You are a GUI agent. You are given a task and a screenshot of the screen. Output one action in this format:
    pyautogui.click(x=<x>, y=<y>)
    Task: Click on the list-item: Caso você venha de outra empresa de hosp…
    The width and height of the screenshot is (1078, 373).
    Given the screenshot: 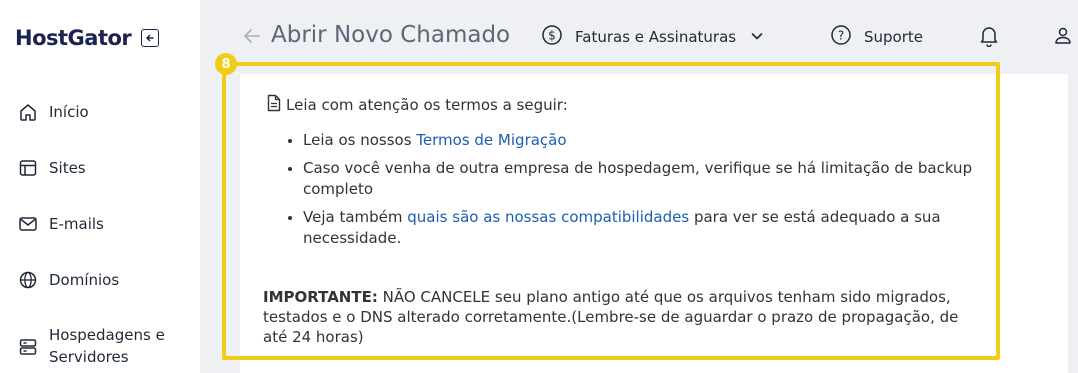 What is the action you would take?
    pyautogui.click(x=636, y=179)
    